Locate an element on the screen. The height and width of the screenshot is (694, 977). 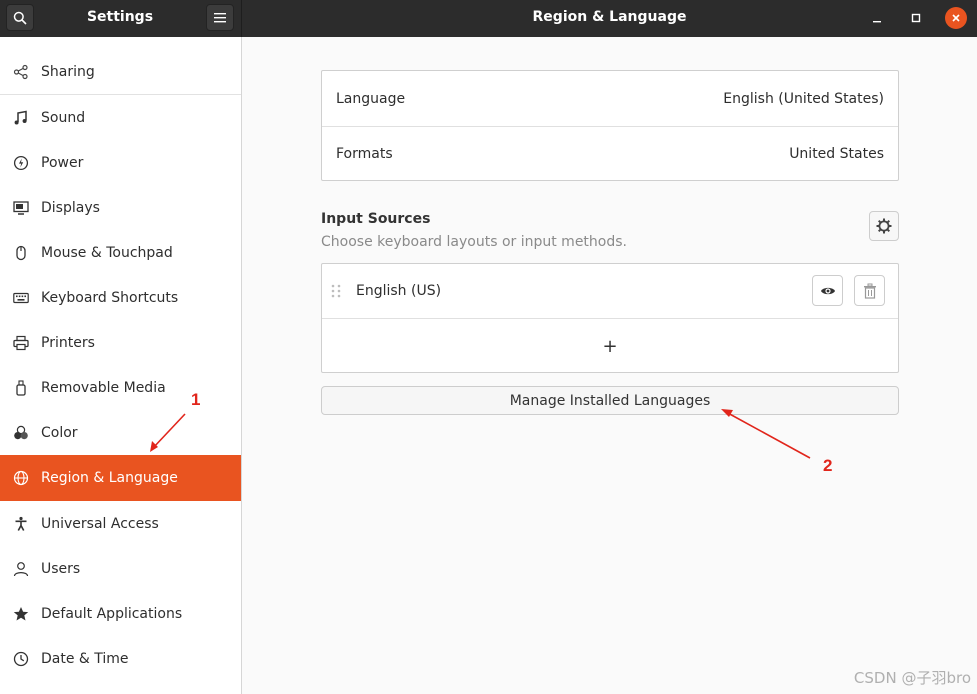
annotation-arrows is located at coordinates (480, 434).